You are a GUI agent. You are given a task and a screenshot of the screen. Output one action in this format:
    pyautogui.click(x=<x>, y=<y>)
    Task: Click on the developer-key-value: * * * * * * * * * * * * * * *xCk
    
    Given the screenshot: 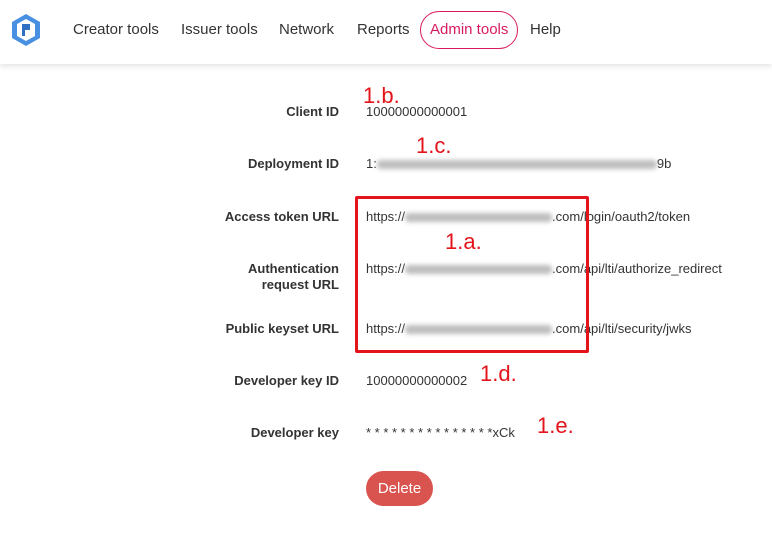 What is the action you would take?
    pyautogui.click(x=440, y=432)
    